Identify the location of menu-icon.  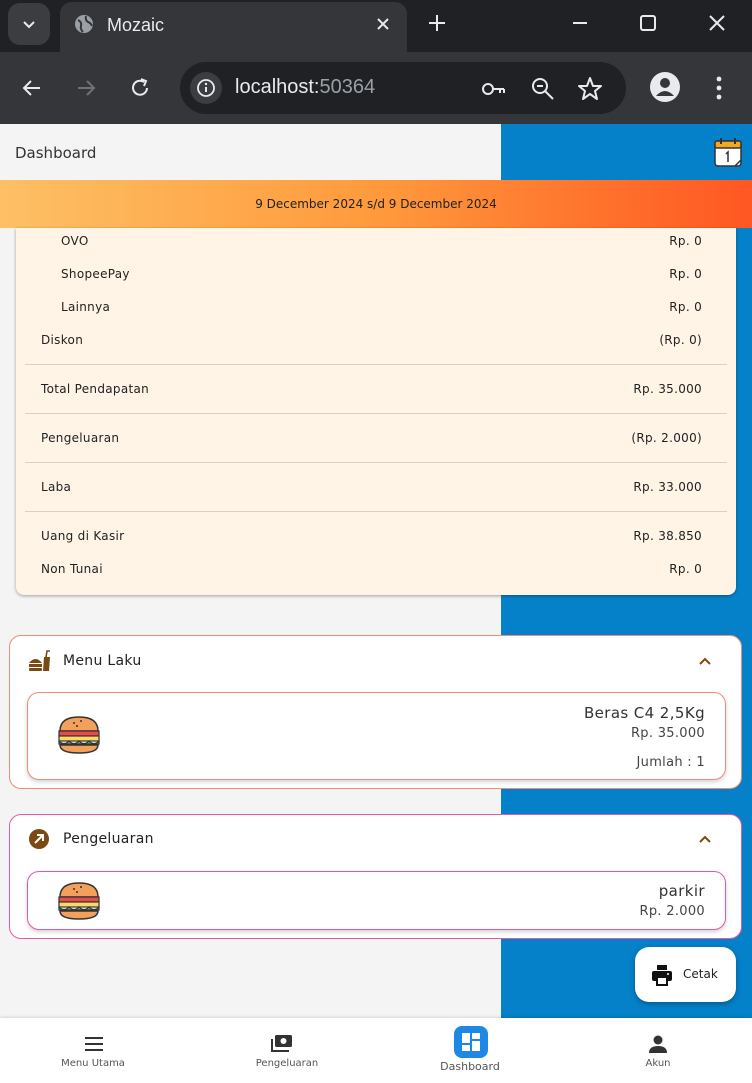
(94, 1044).